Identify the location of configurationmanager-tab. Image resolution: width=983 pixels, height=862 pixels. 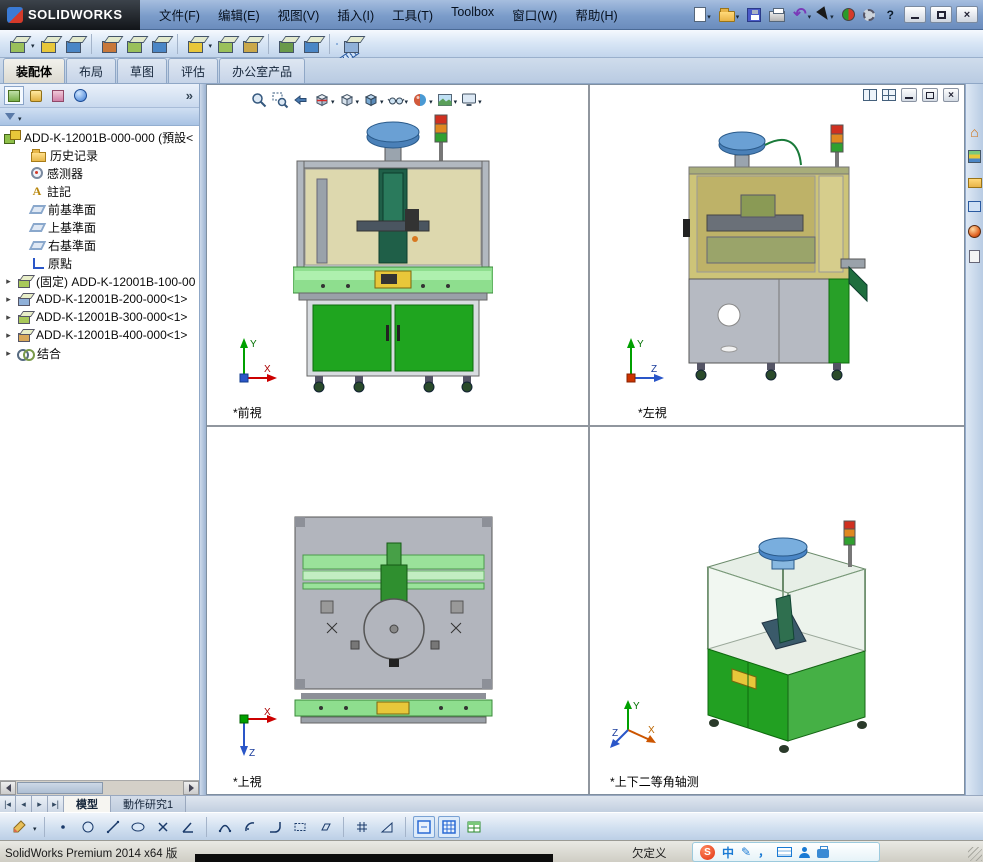
(58, 95).